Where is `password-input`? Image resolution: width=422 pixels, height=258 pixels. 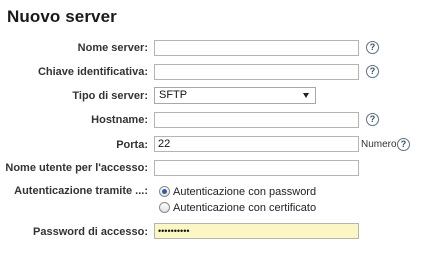 password-input is located at coordinates (256, 231).